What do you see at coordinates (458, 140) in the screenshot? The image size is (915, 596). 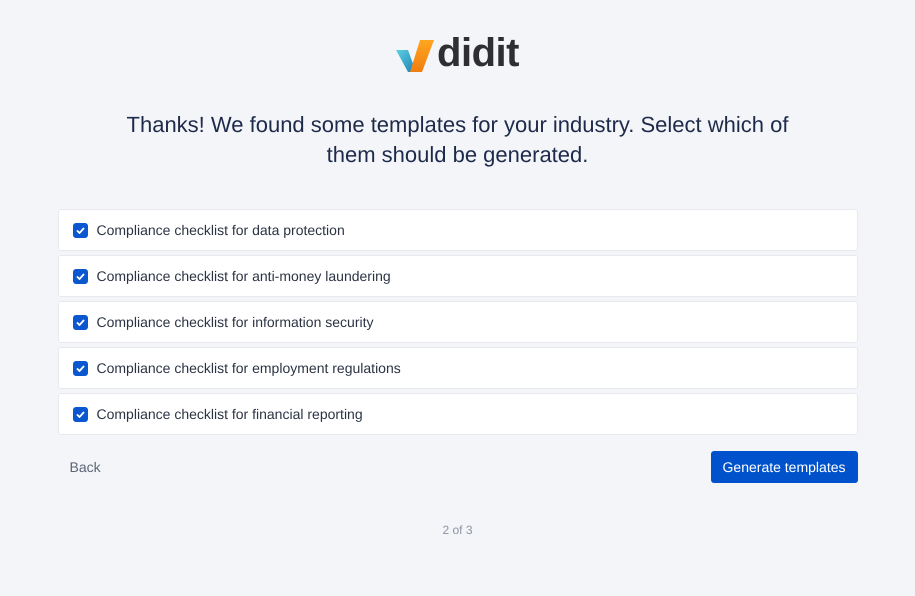 I see `heading: Thanks! We found some templates for your industry. Select which of them should be generated.` at bounding box center [458, 140].